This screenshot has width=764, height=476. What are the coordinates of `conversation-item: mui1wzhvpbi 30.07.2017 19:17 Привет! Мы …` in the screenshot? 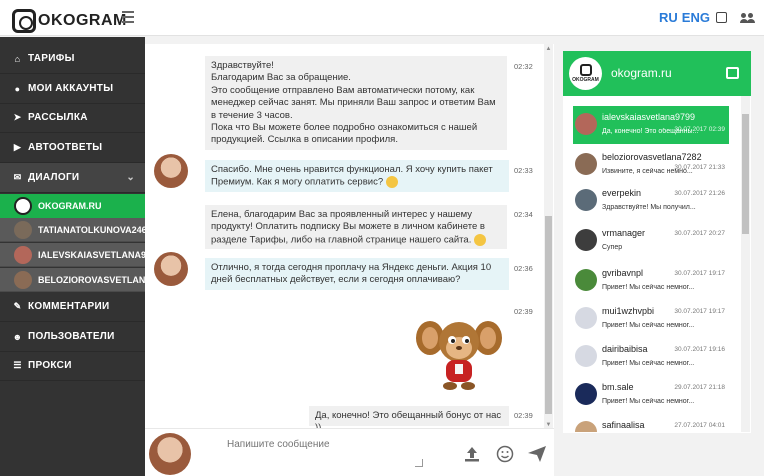 It's located at (651, 319).